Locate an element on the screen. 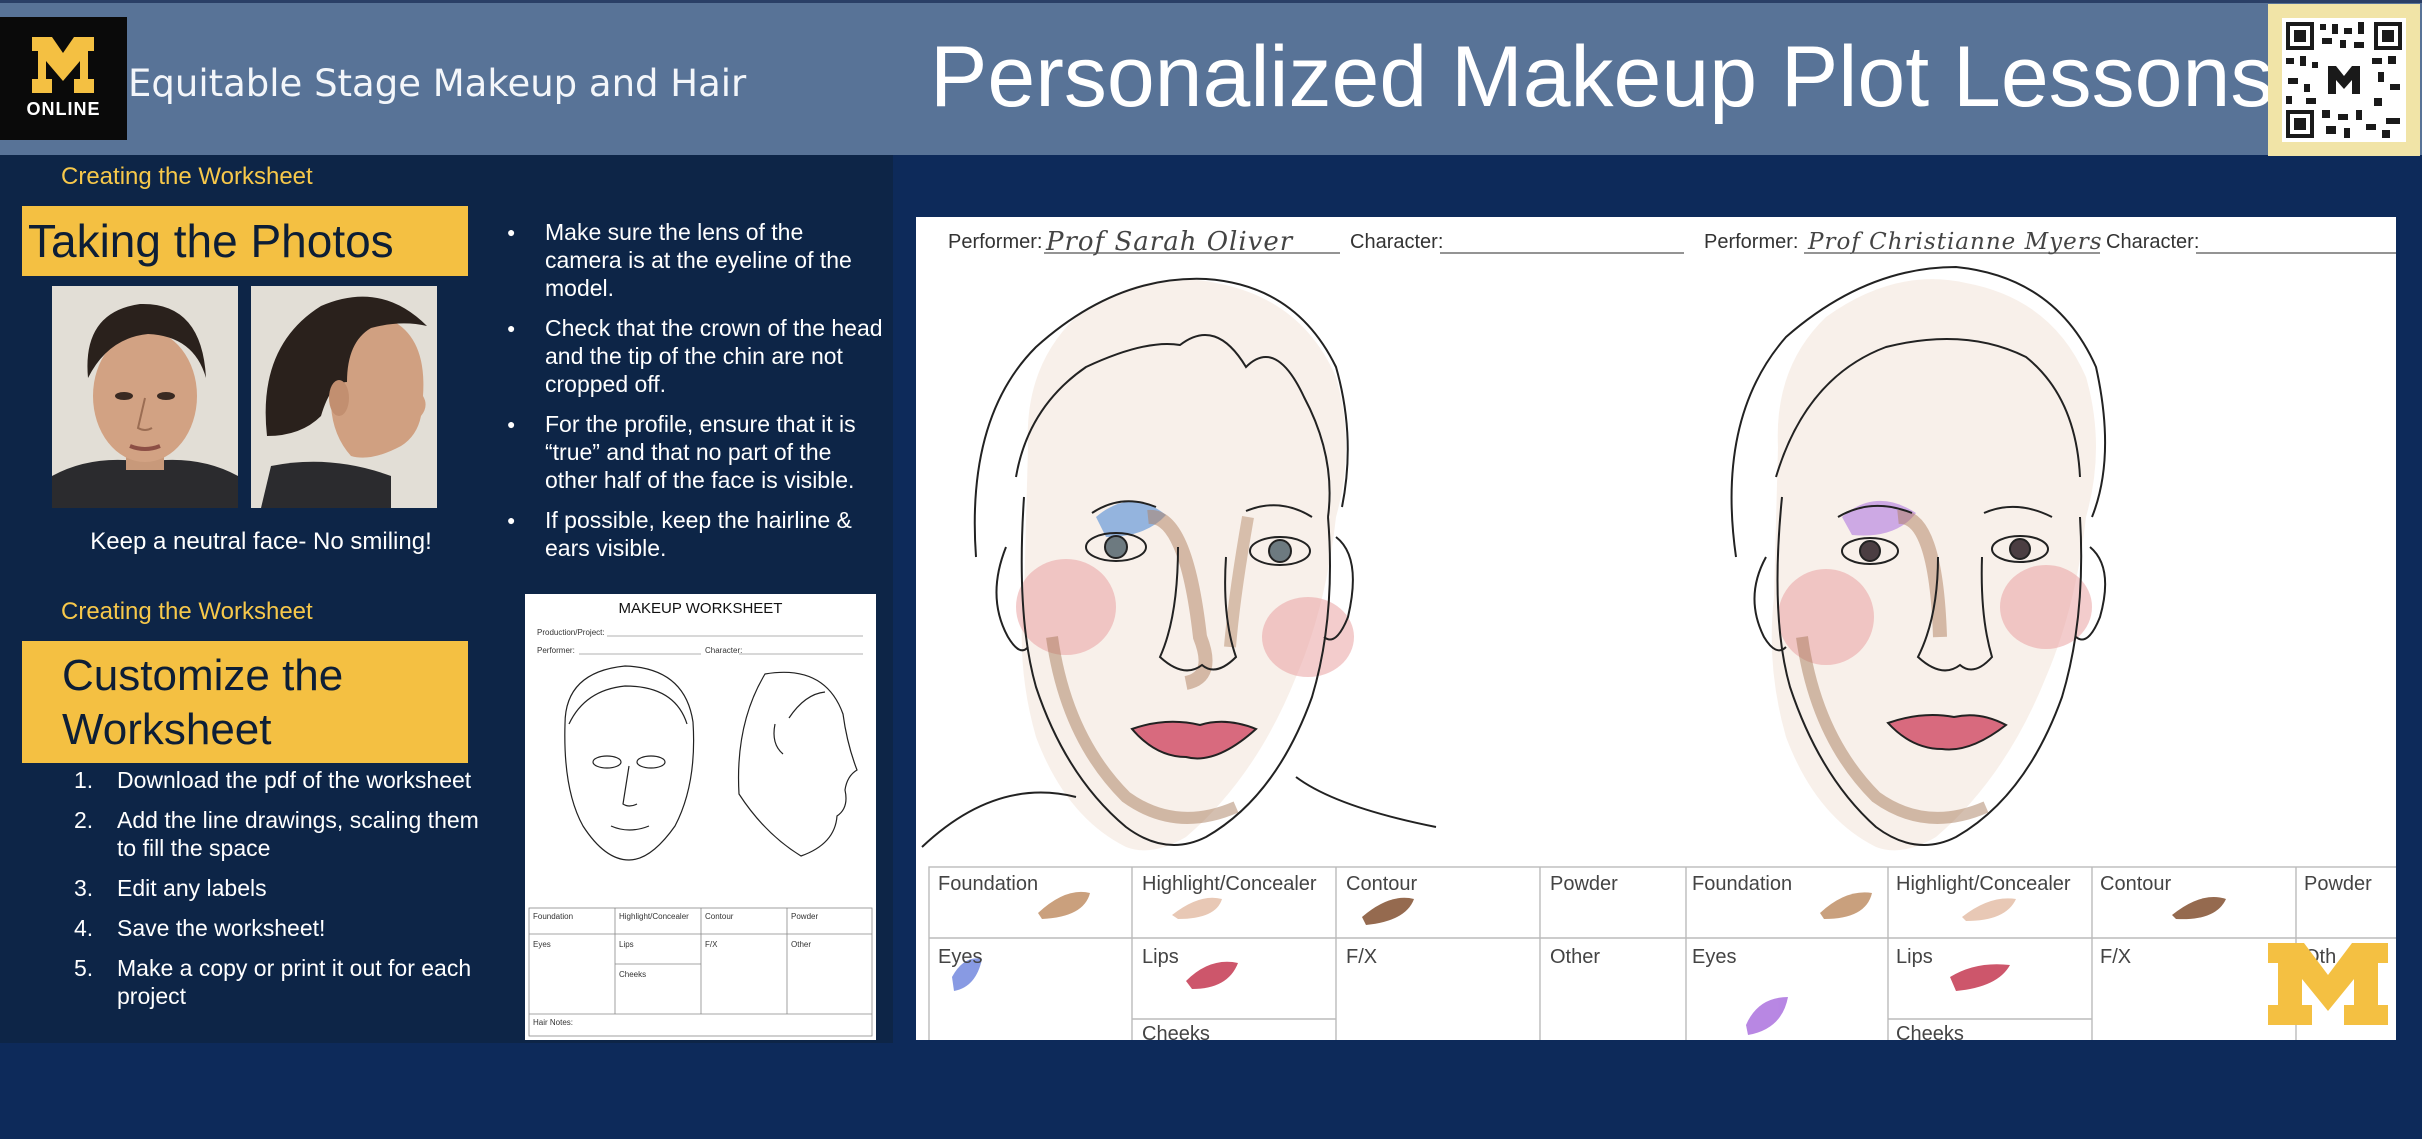 This screenshot has width=2422, height=1139. plot-cell-fx-2: F/X is located at coordinates (2116, 957).